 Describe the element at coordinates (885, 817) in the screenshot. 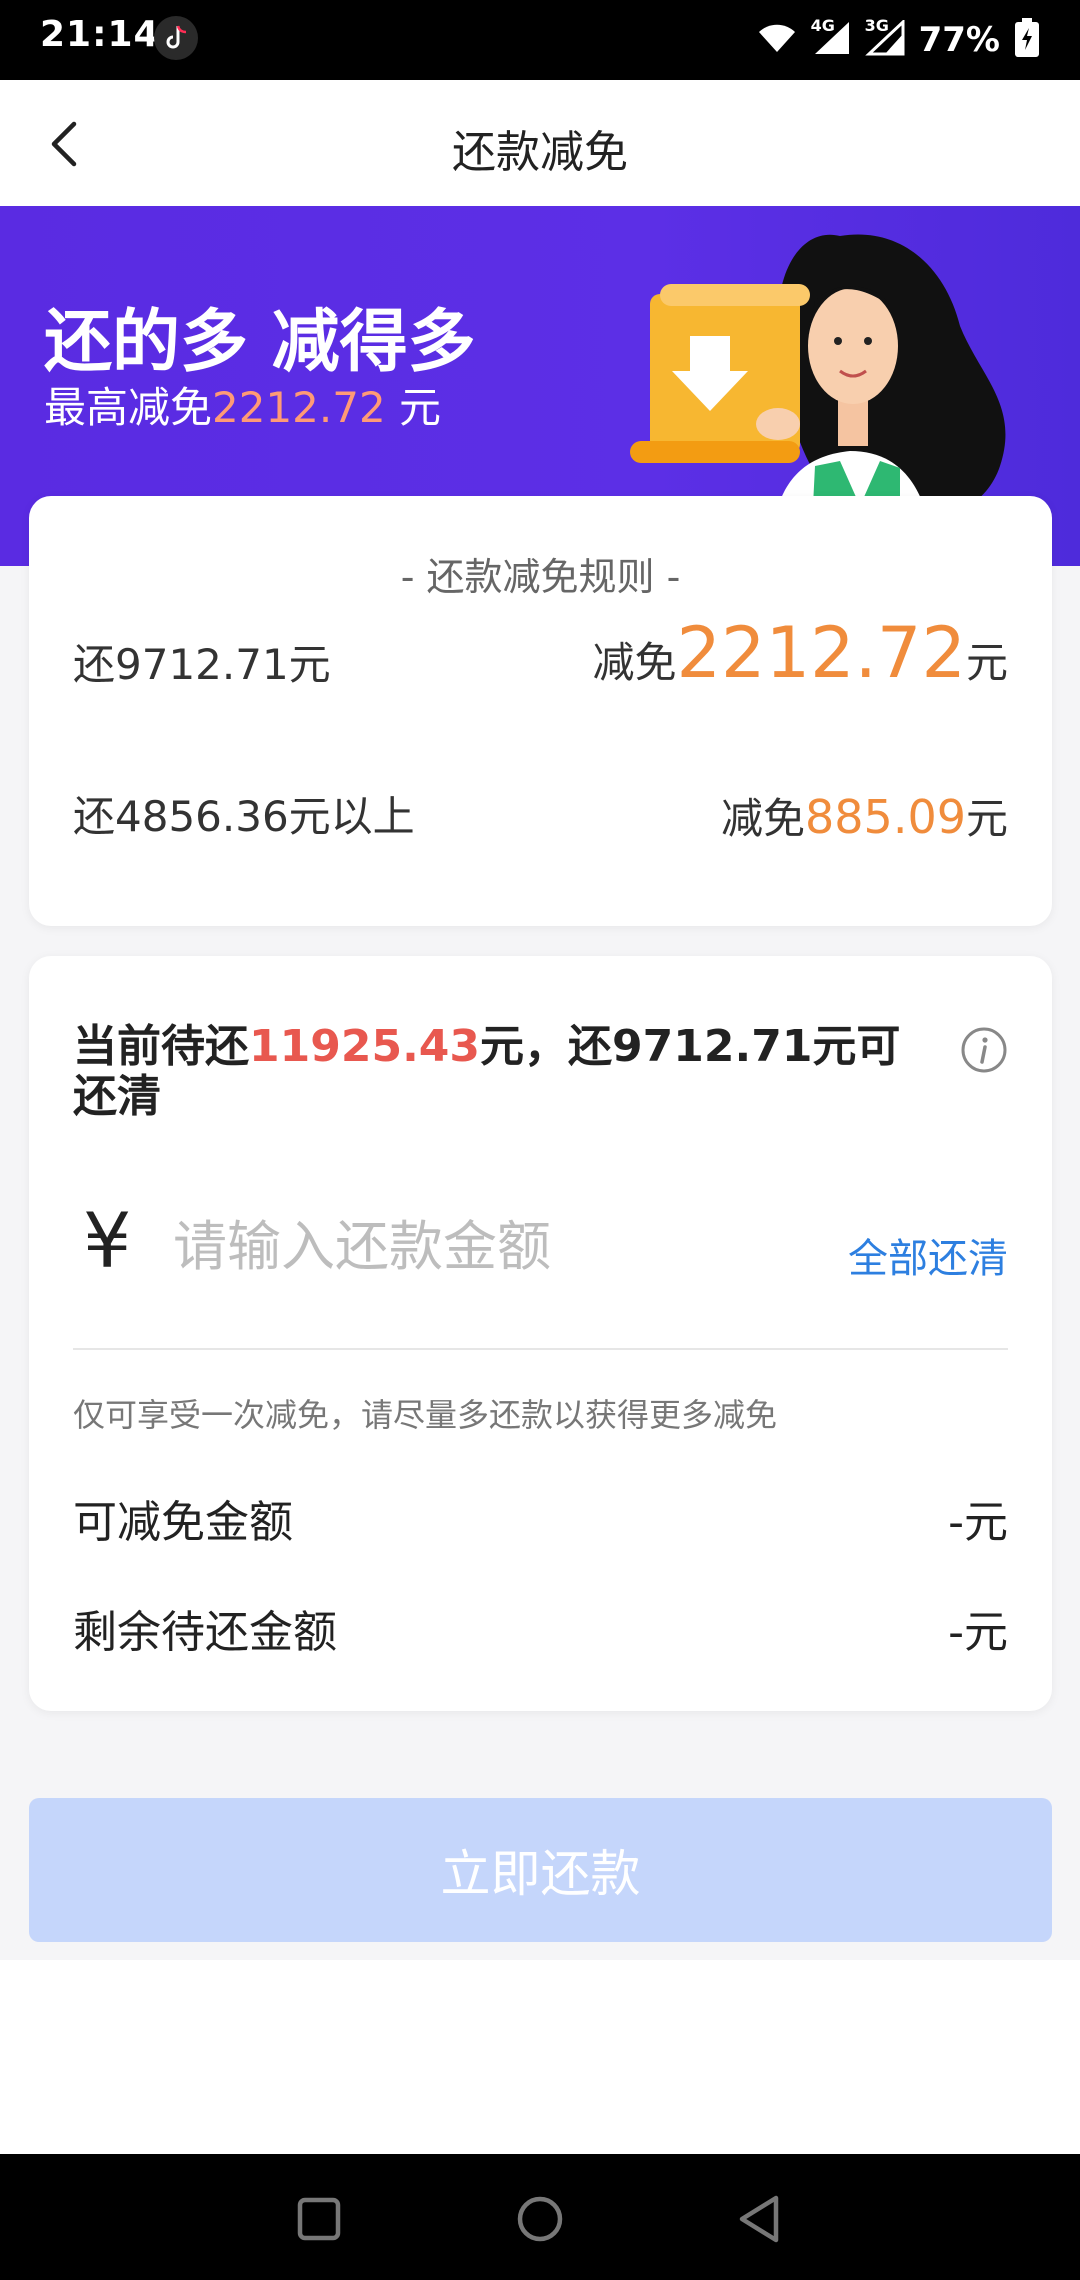

I see `rule-discount-amount: 885.09` at that location.